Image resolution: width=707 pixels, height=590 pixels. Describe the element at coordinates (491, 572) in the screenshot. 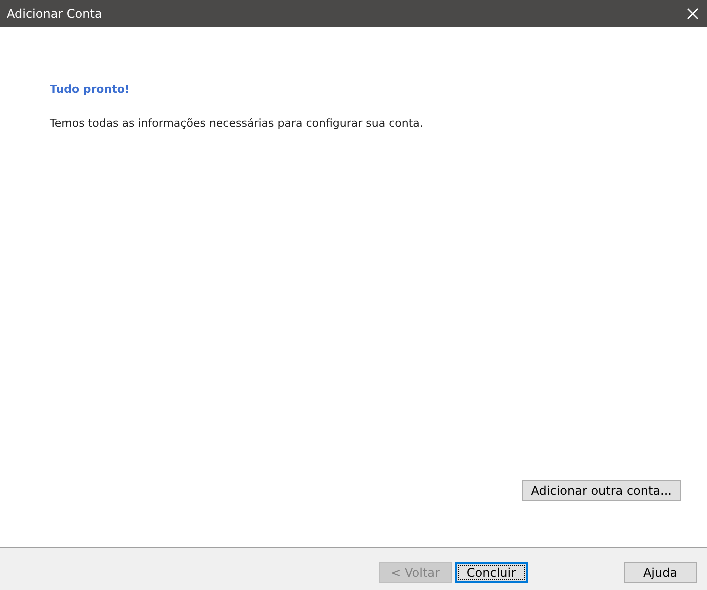

I see `finish-button: Concluir` at that location.